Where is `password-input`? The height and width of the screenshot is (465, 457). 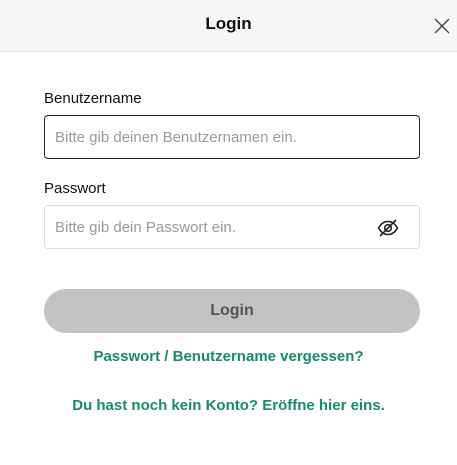 password-input is located at coordinates (232, 227).